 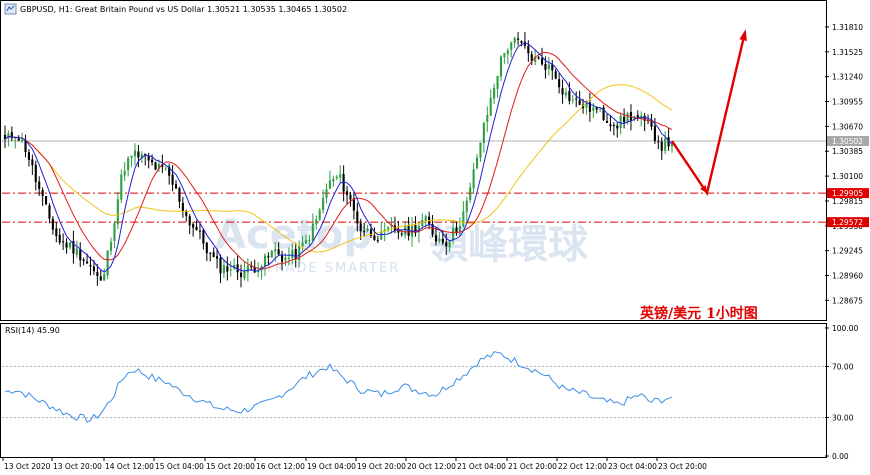 I want to click on time-tick-label: 23 Oct 04:00, so click(x=632, y=466).